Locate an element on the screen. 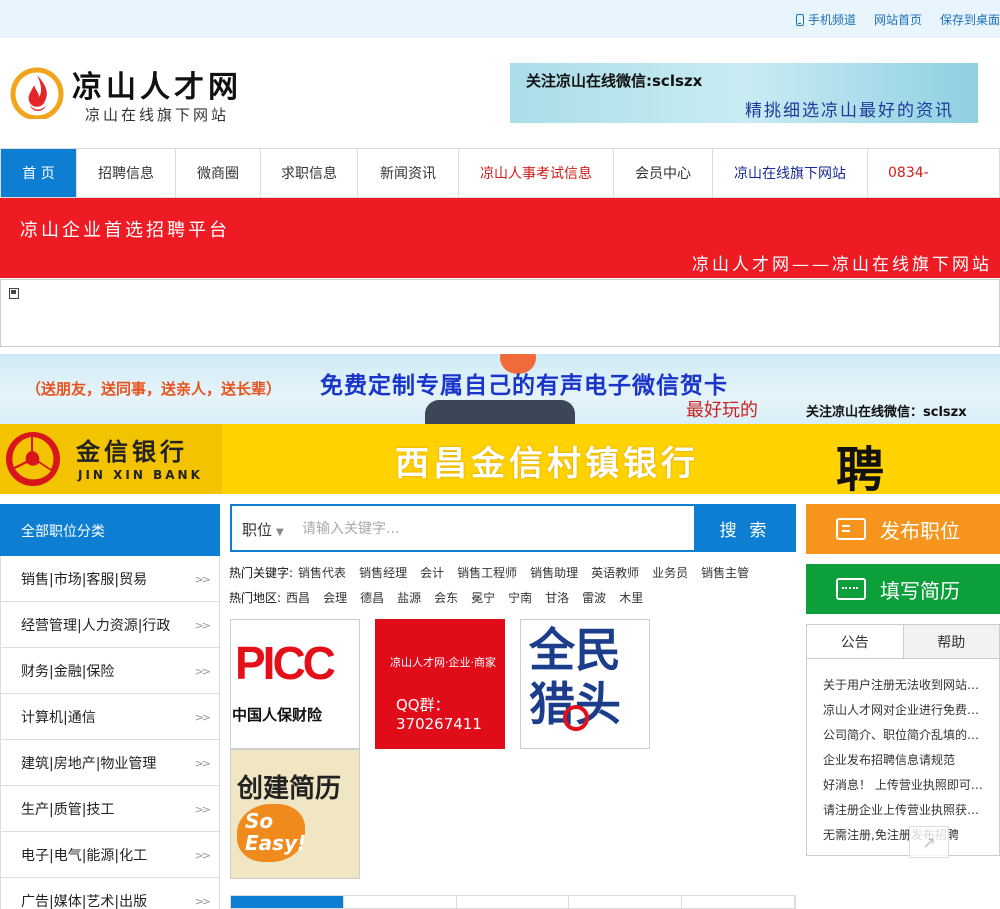  top-bar: 手机频道 网站首页 保存到桌面 is located at coordinates (500, 19).